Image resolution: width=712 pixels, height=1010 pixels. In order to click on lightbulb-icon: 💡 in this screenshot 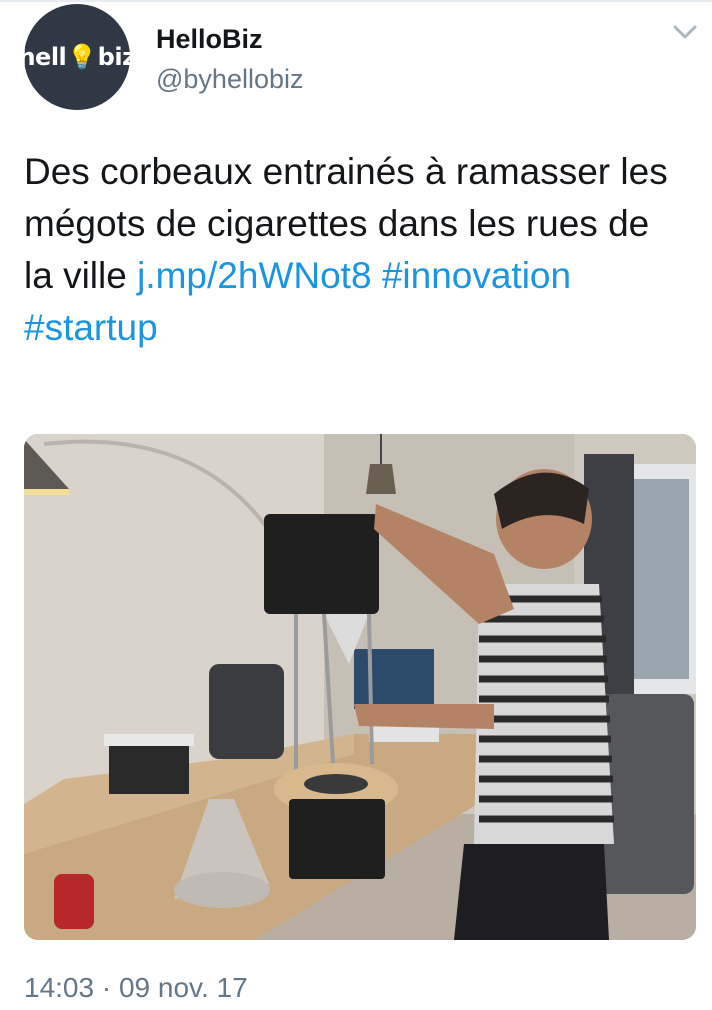, I will do `click(82, 57)`.